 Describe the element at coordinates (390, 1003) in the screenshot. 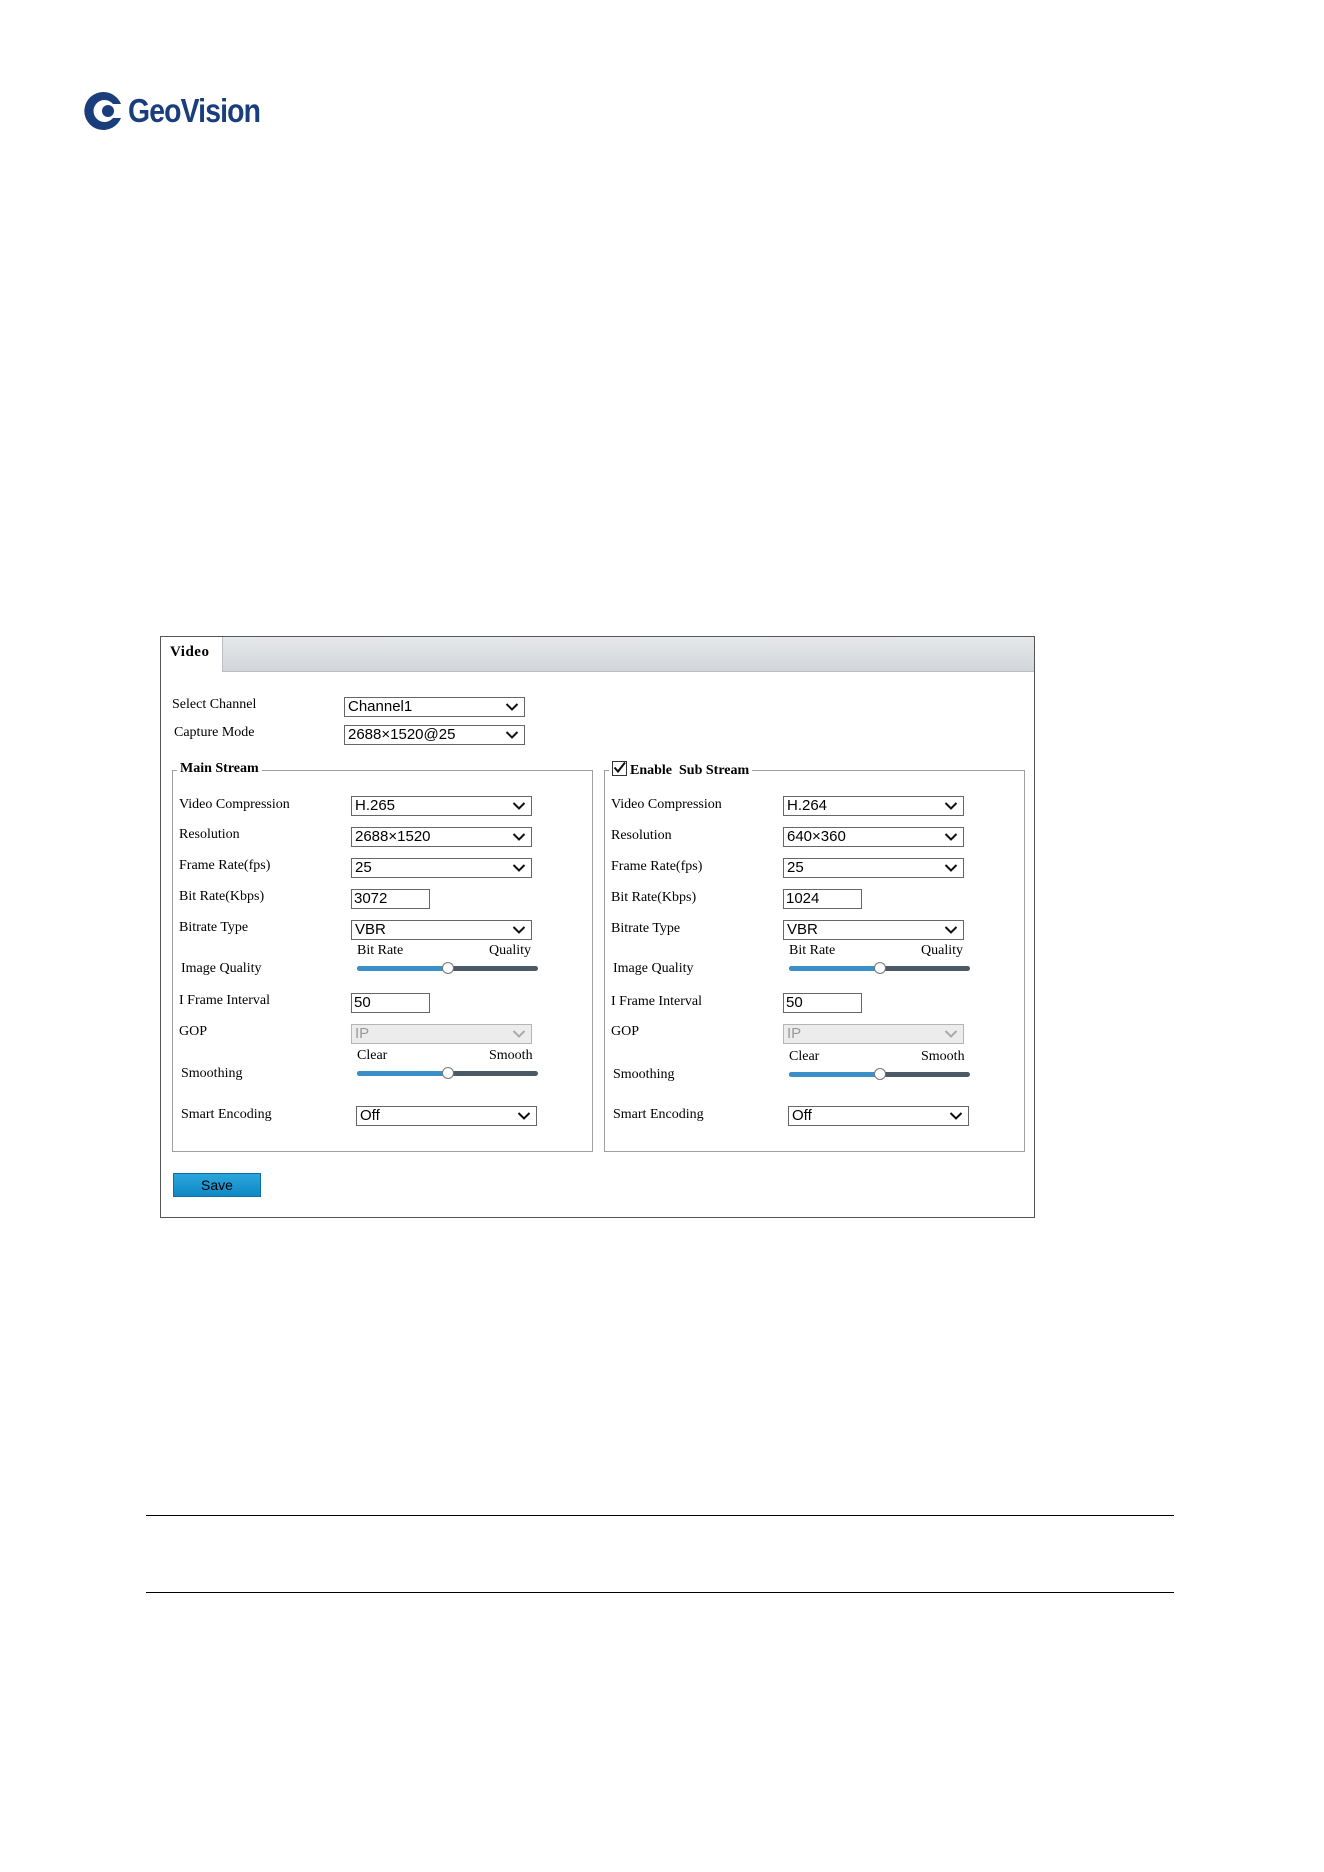

I see `main-iframe-interval-input: 50` at that location.